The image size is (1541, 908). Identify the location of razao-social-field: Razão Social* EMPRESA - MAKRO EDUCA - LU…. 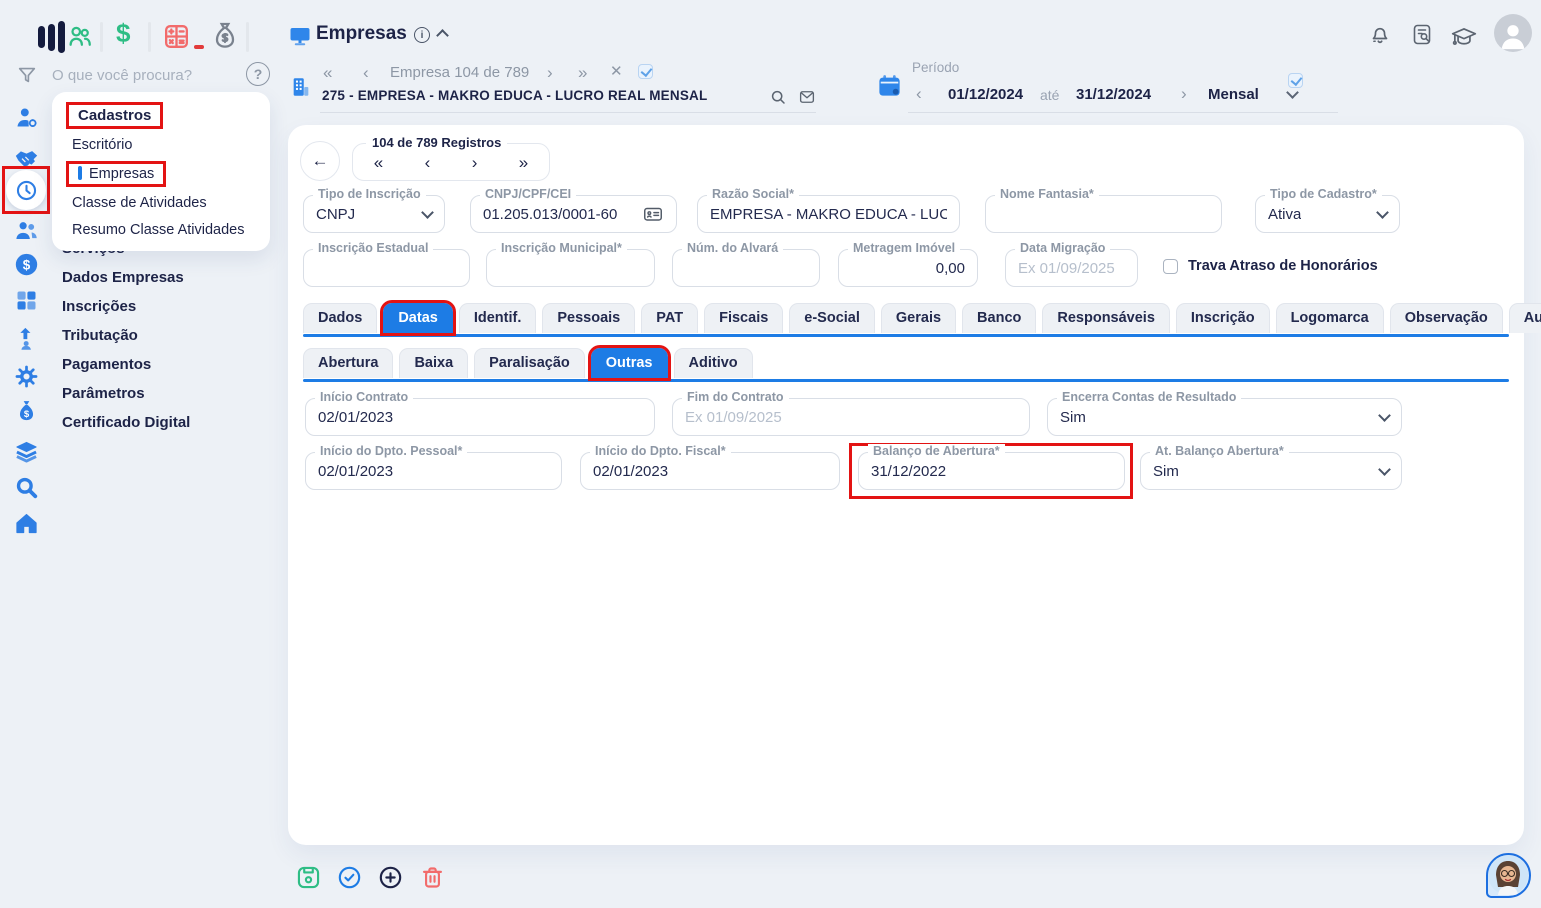
(828, 210).